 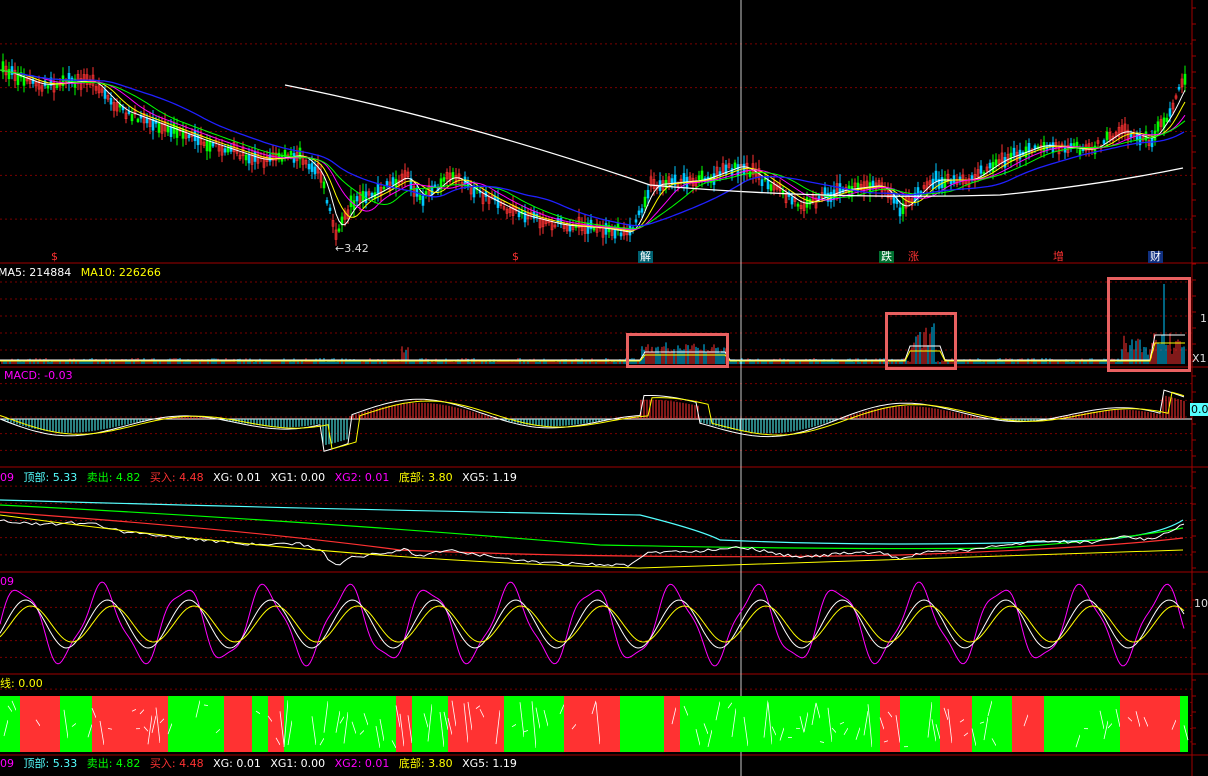 What do you see at coordinates (425, 477) in the screenshot?
I see `legend-item: 底部: 3.80` at bounding box center [425, 477].